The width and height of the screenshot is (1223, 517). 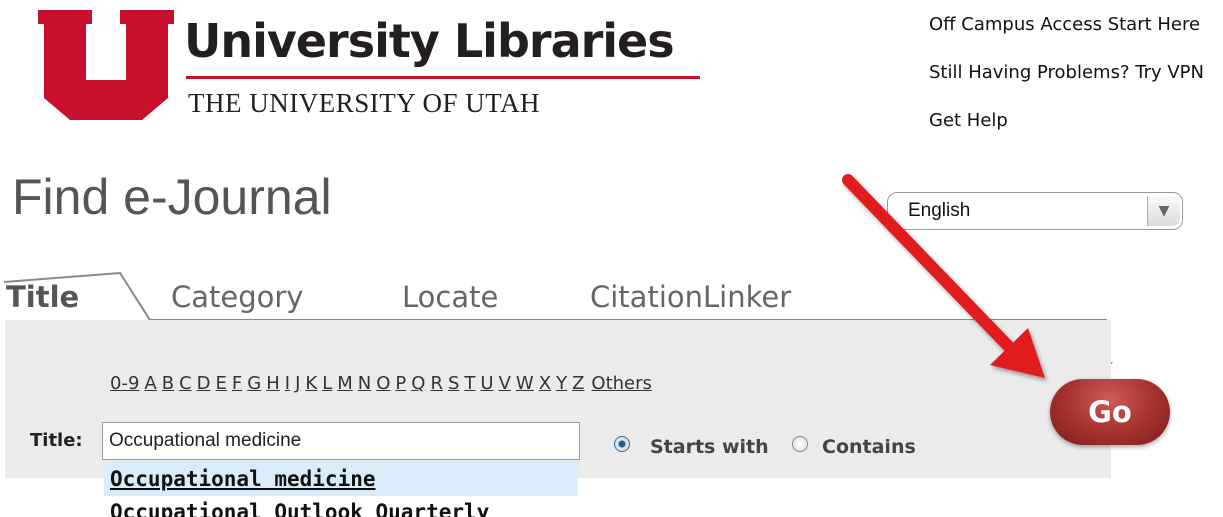 I want to click on autocomplete-item-label: Occupational Outlook Quarterly, so click(x=300, y=508).